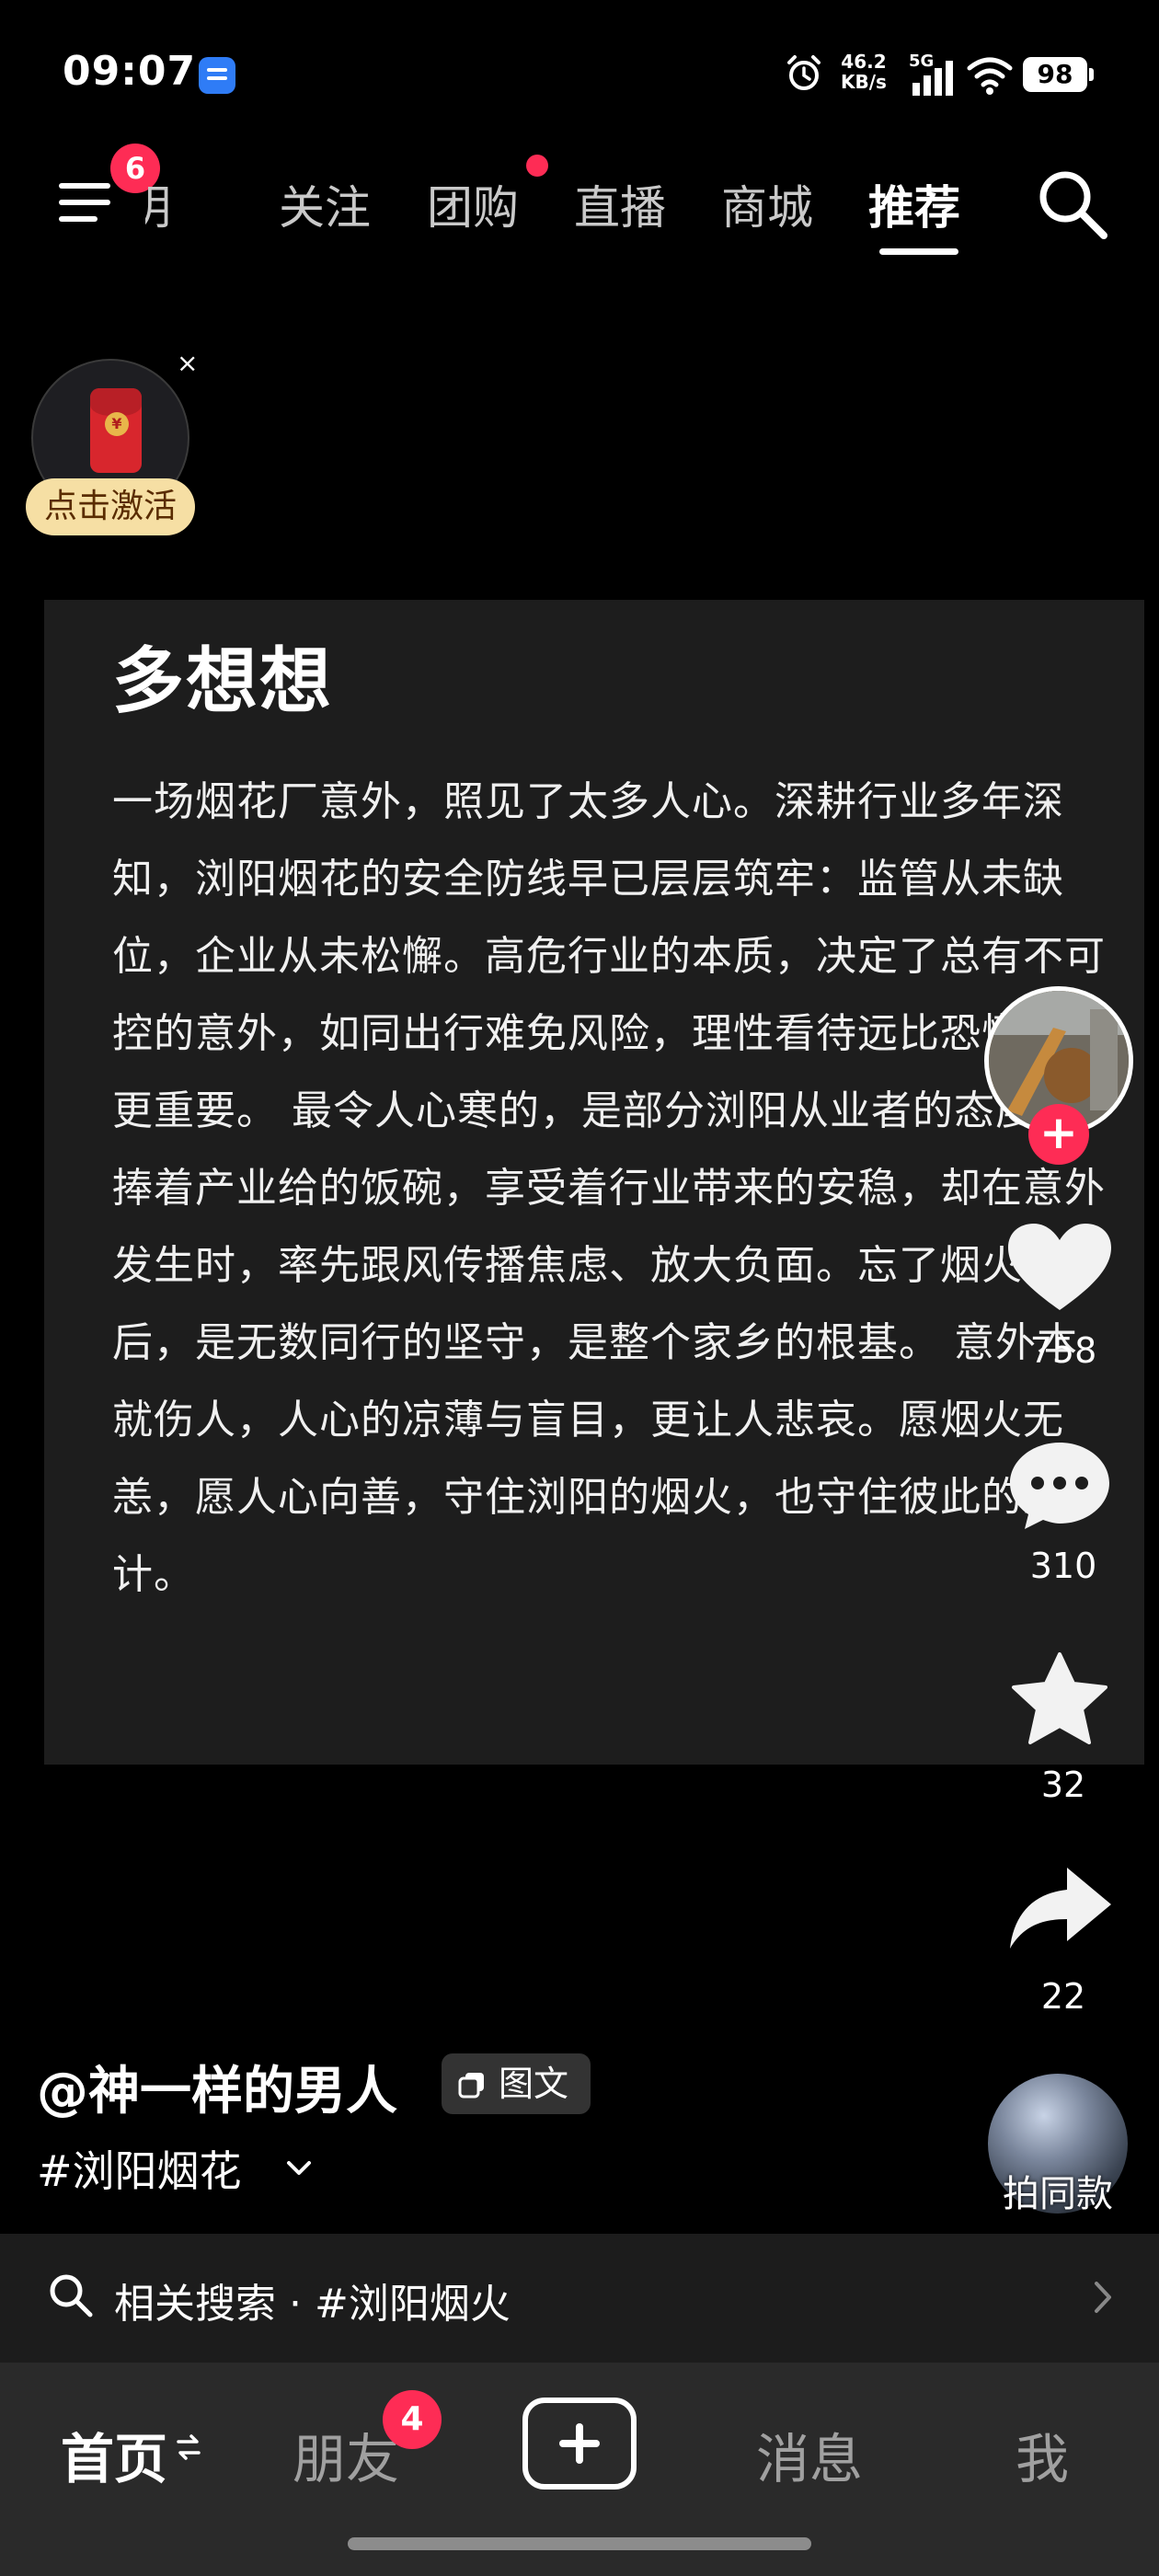 This screenshot has width=1159, height=2576. I want to click on menu-icon, so click(84, 202).